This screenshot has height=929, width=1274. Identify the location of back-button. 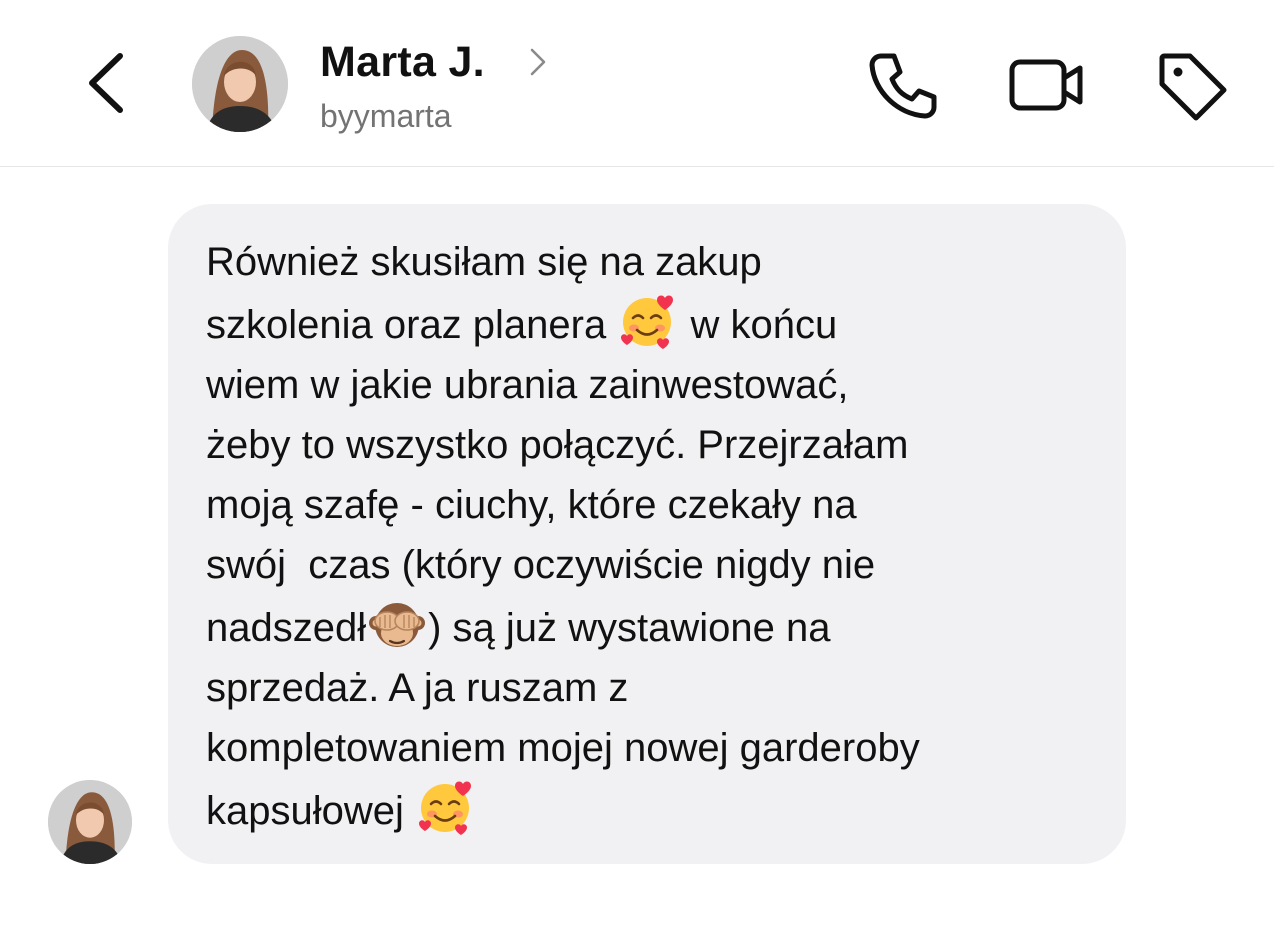
(108, 83).